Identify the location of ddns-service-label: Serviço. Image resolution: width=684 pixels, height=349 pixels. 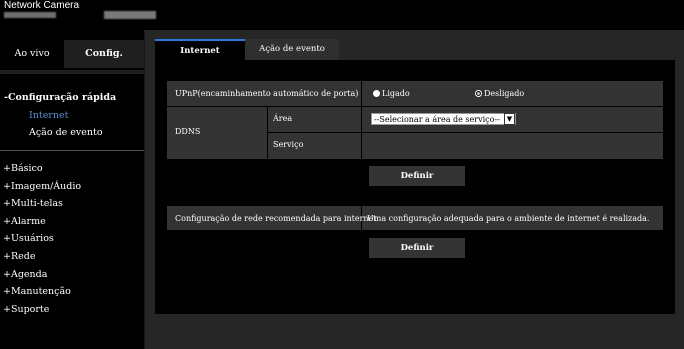
(288, 144).